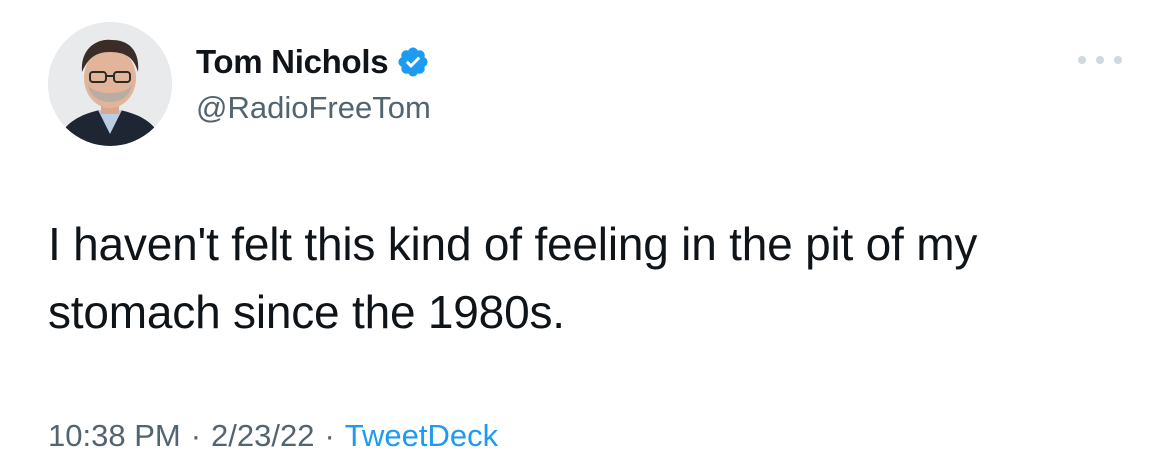  I want to click on avatar-image, so click(110, 84).